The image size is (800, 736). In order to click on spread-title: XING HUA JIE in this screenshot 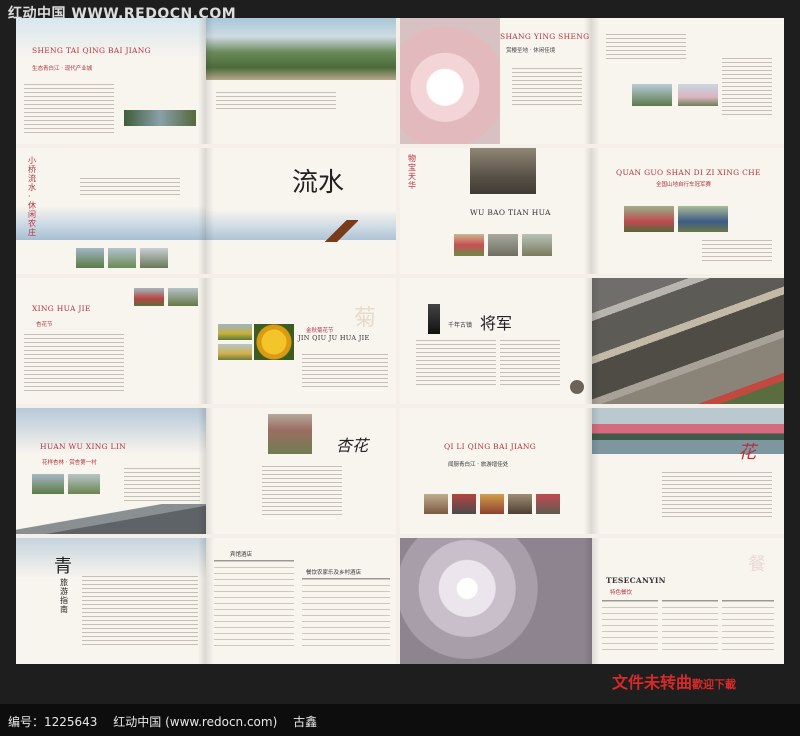, I will do `click(61, 308)`.